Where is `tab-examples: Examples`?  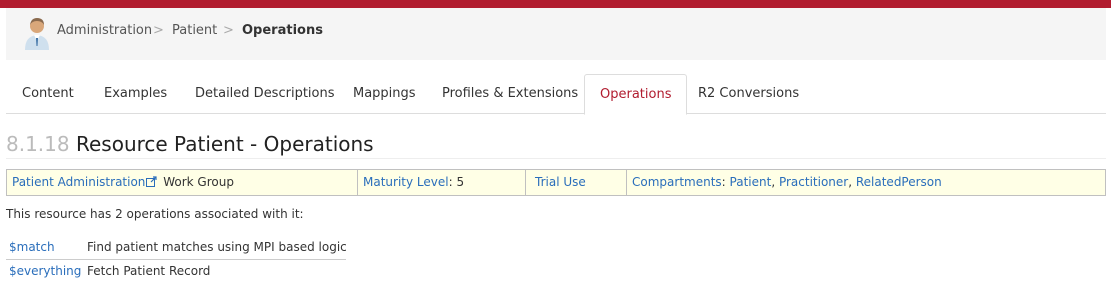 tab-examples: Examples is located at coordinates (135, 94).